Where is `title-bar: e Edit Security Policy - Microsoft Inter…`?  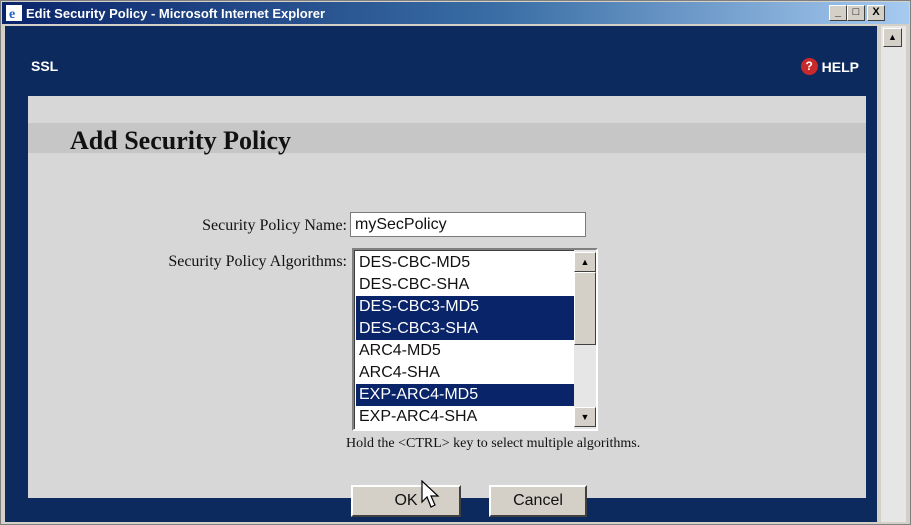
title-bar: e Edit Security Policy - Microsoft Inter… is located at coordinates (455, 13).